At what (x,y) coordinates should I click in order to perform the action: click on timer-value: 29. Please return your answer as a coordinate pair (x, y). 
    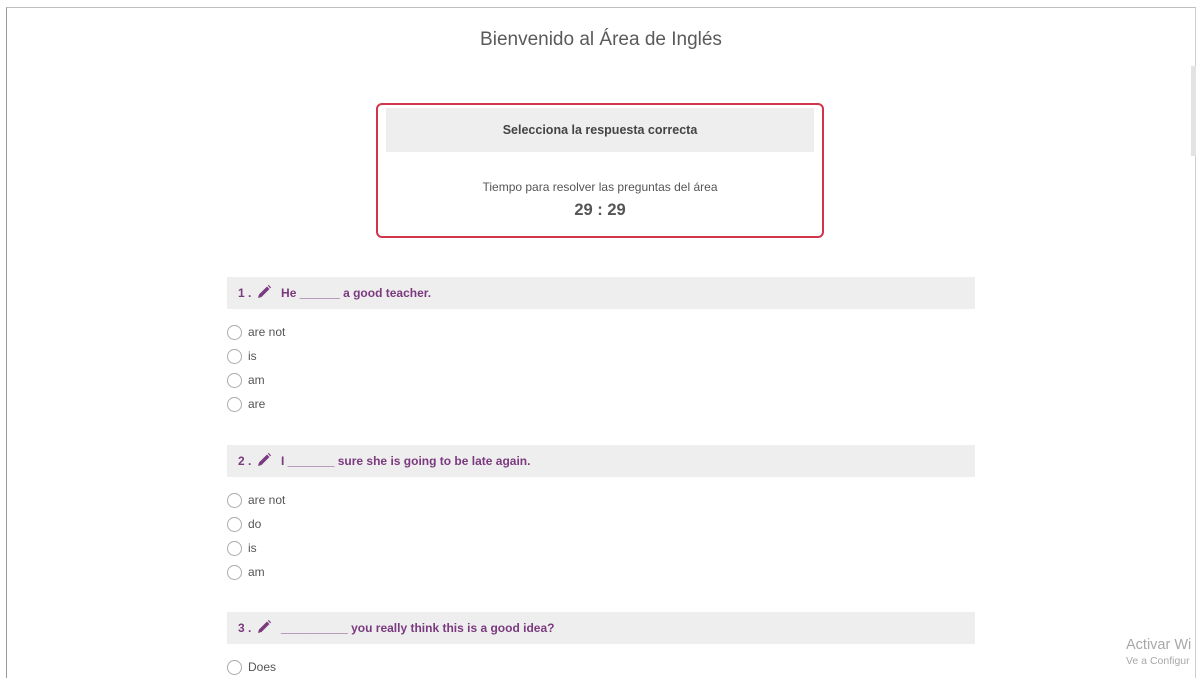
    Looking at the image, I should click on (600, 210).